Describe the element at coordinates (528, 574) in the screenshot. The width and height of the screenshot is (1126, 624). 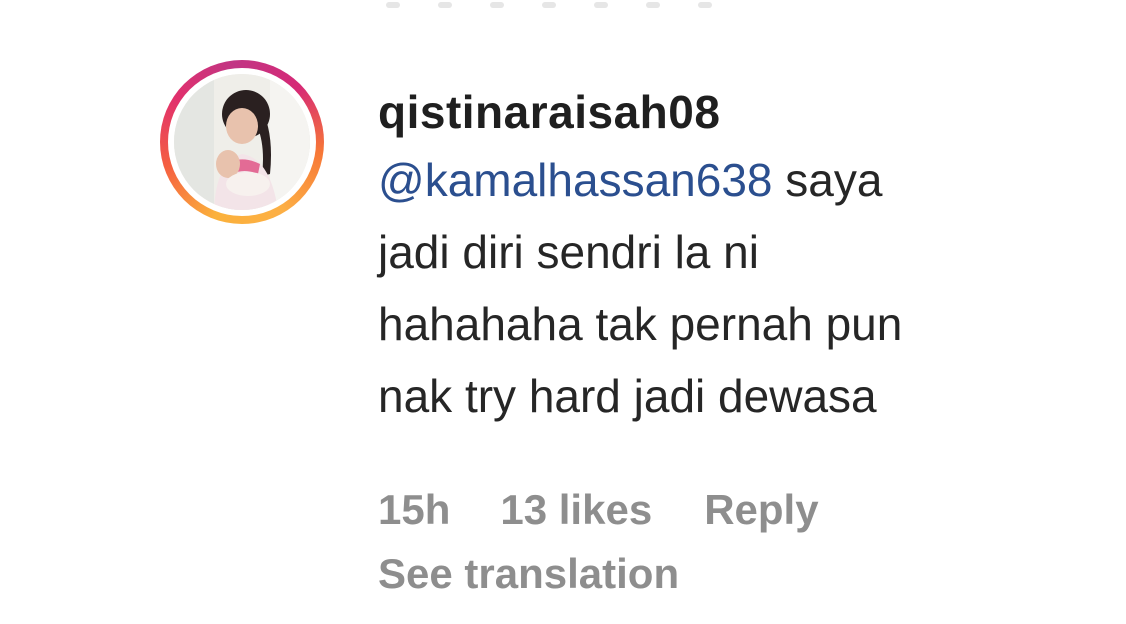
I see `see-translation-link: See translation` at that location.